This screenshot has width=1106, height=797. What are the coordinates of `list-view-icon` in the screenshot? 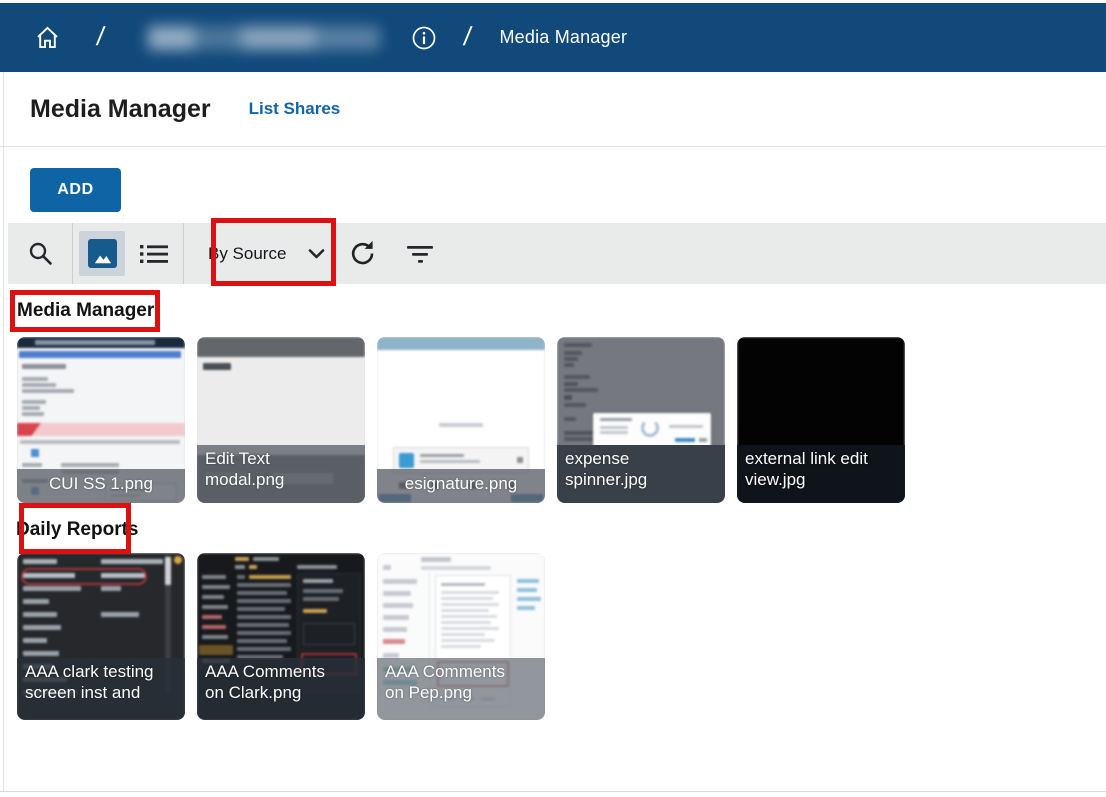 It's located at (154, 254).